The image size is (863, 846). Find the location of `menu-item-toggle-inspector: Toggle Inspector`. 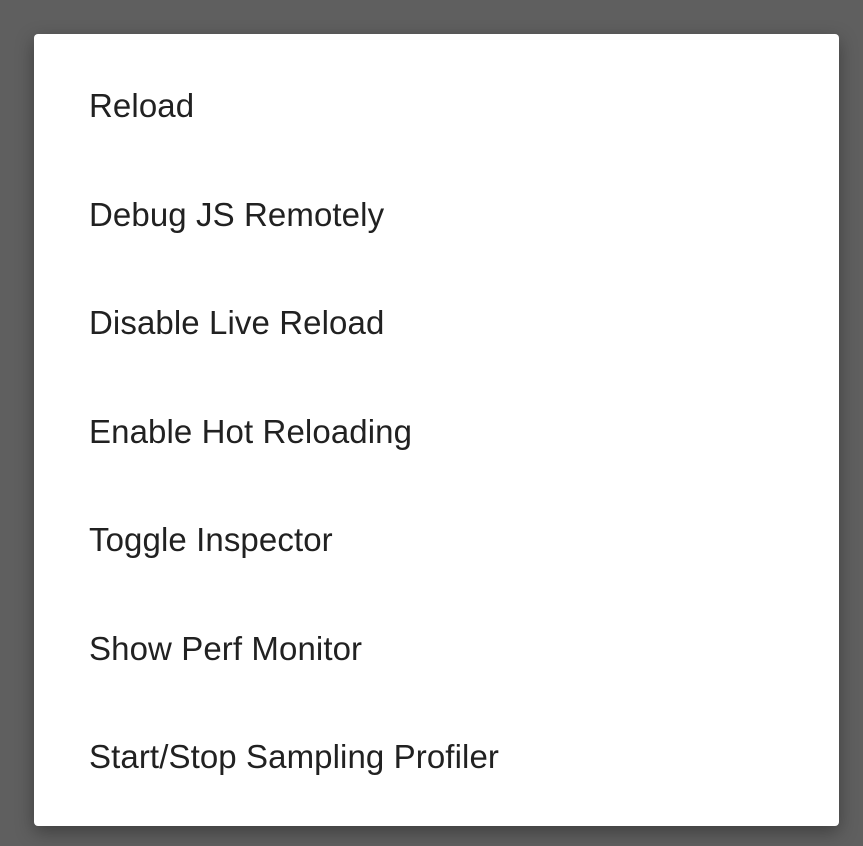

menu-item-toggle-inspector: Toggle Inspector is located at coordinates (436, 540).